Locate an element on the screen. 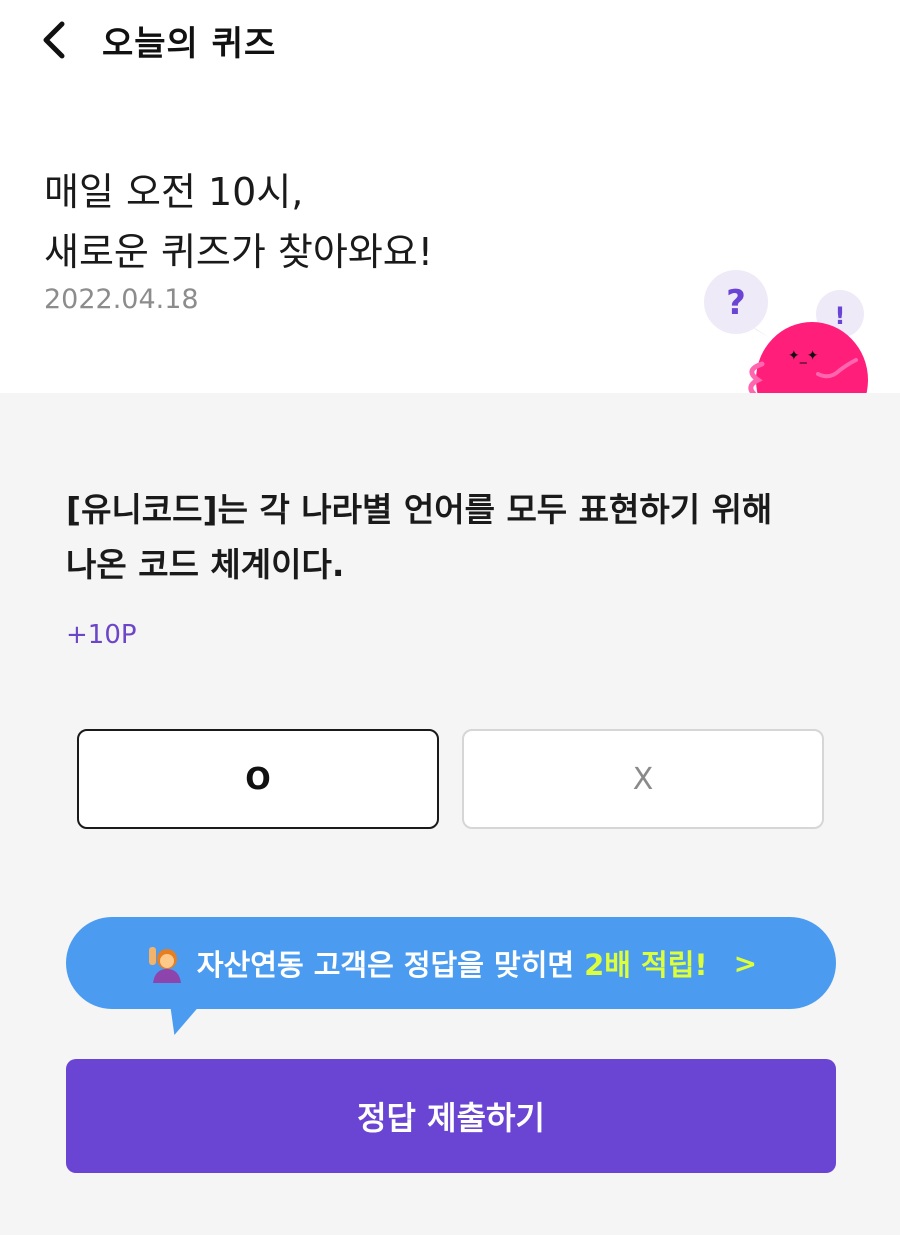 The width and height of the screenshot is (900, 1235). hero-heading: 매일 오전 10시, 새로운 퀴즈가 찾아와요! is located at coordinates (238, 222).